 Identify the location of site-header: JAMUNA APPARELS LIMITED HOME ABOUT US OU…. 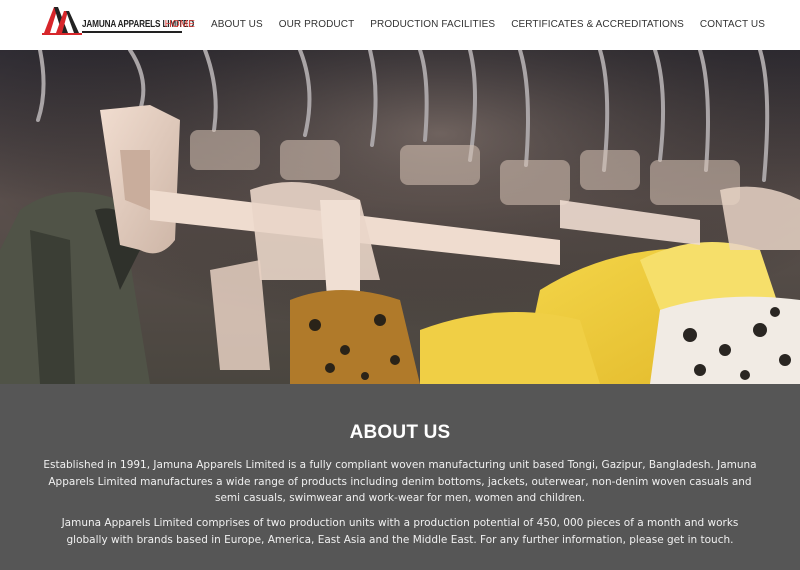
(400, 25).